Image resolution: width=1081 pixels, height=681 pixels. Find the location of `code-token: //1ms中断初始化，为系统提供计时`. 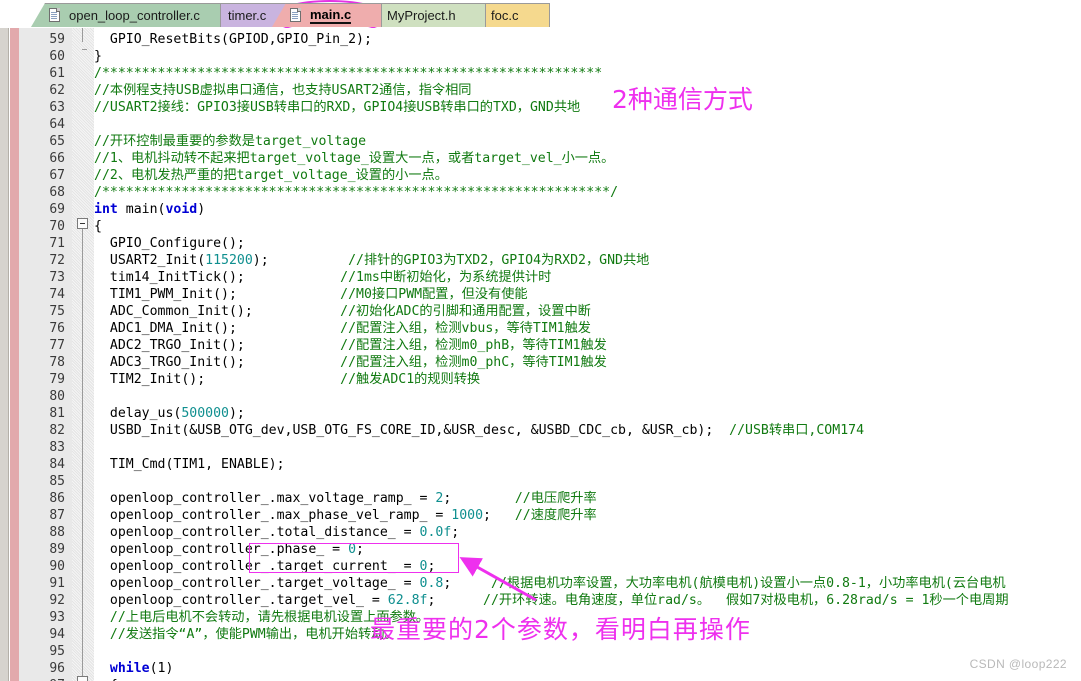

code-token: //1ms中断初始化，为系统提供计时 is located at coordinates (446, 277).